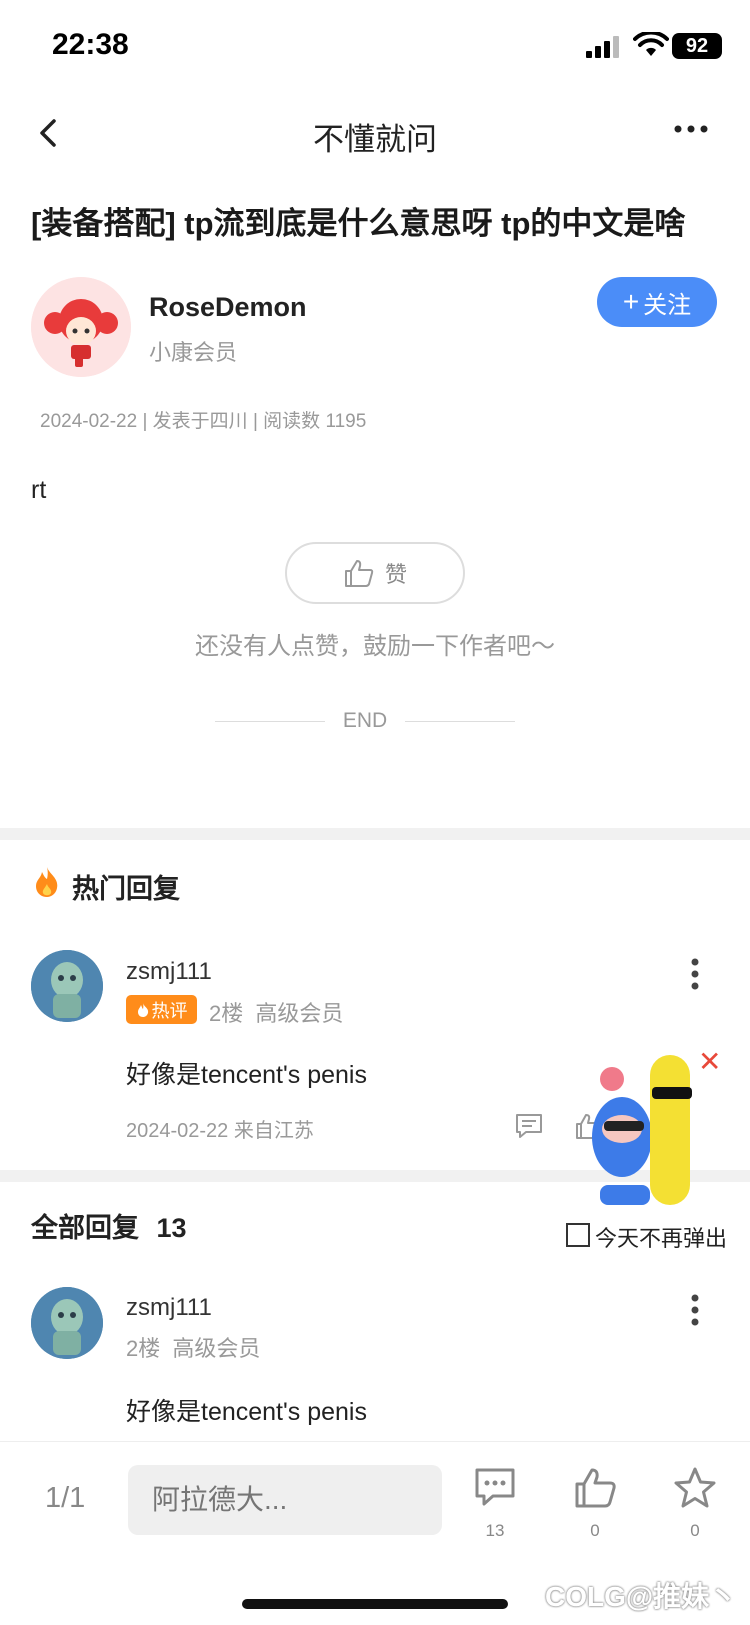  I want to click on end-marker: END, so click(365, 721).